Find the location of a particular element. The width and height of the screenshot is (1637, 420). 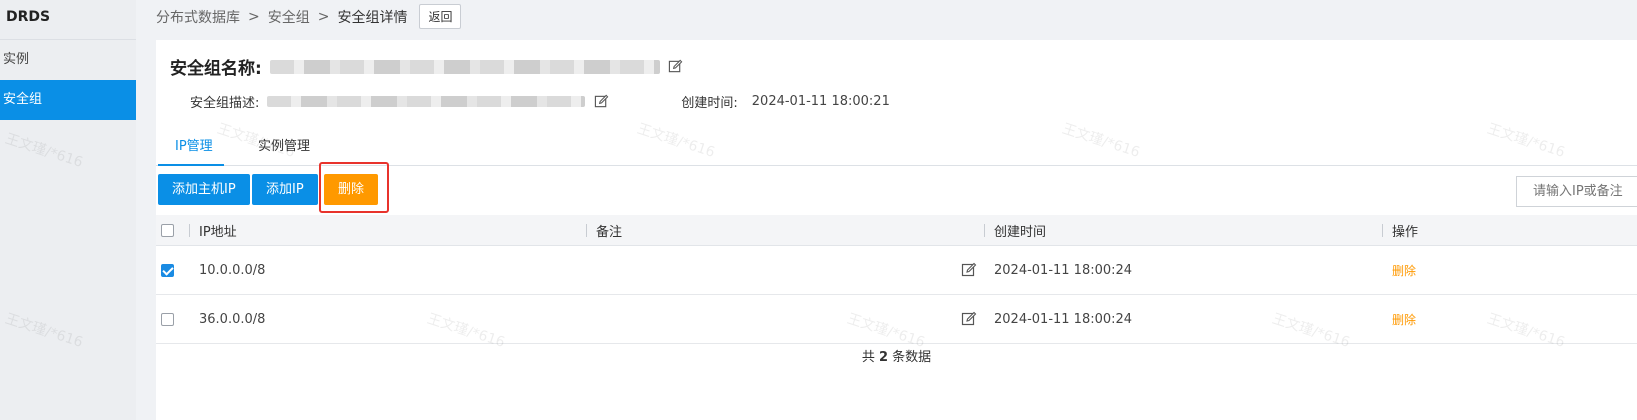

add-host-ip-button: 添加主机IP is located at coordinates (204, 189).